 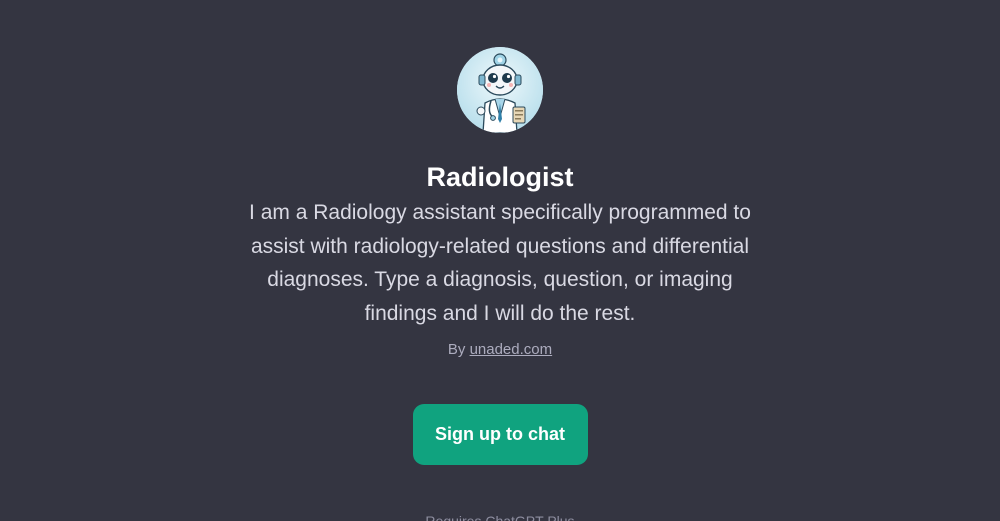 I want to click on gpt-avatar, so click(x=500, y=90).